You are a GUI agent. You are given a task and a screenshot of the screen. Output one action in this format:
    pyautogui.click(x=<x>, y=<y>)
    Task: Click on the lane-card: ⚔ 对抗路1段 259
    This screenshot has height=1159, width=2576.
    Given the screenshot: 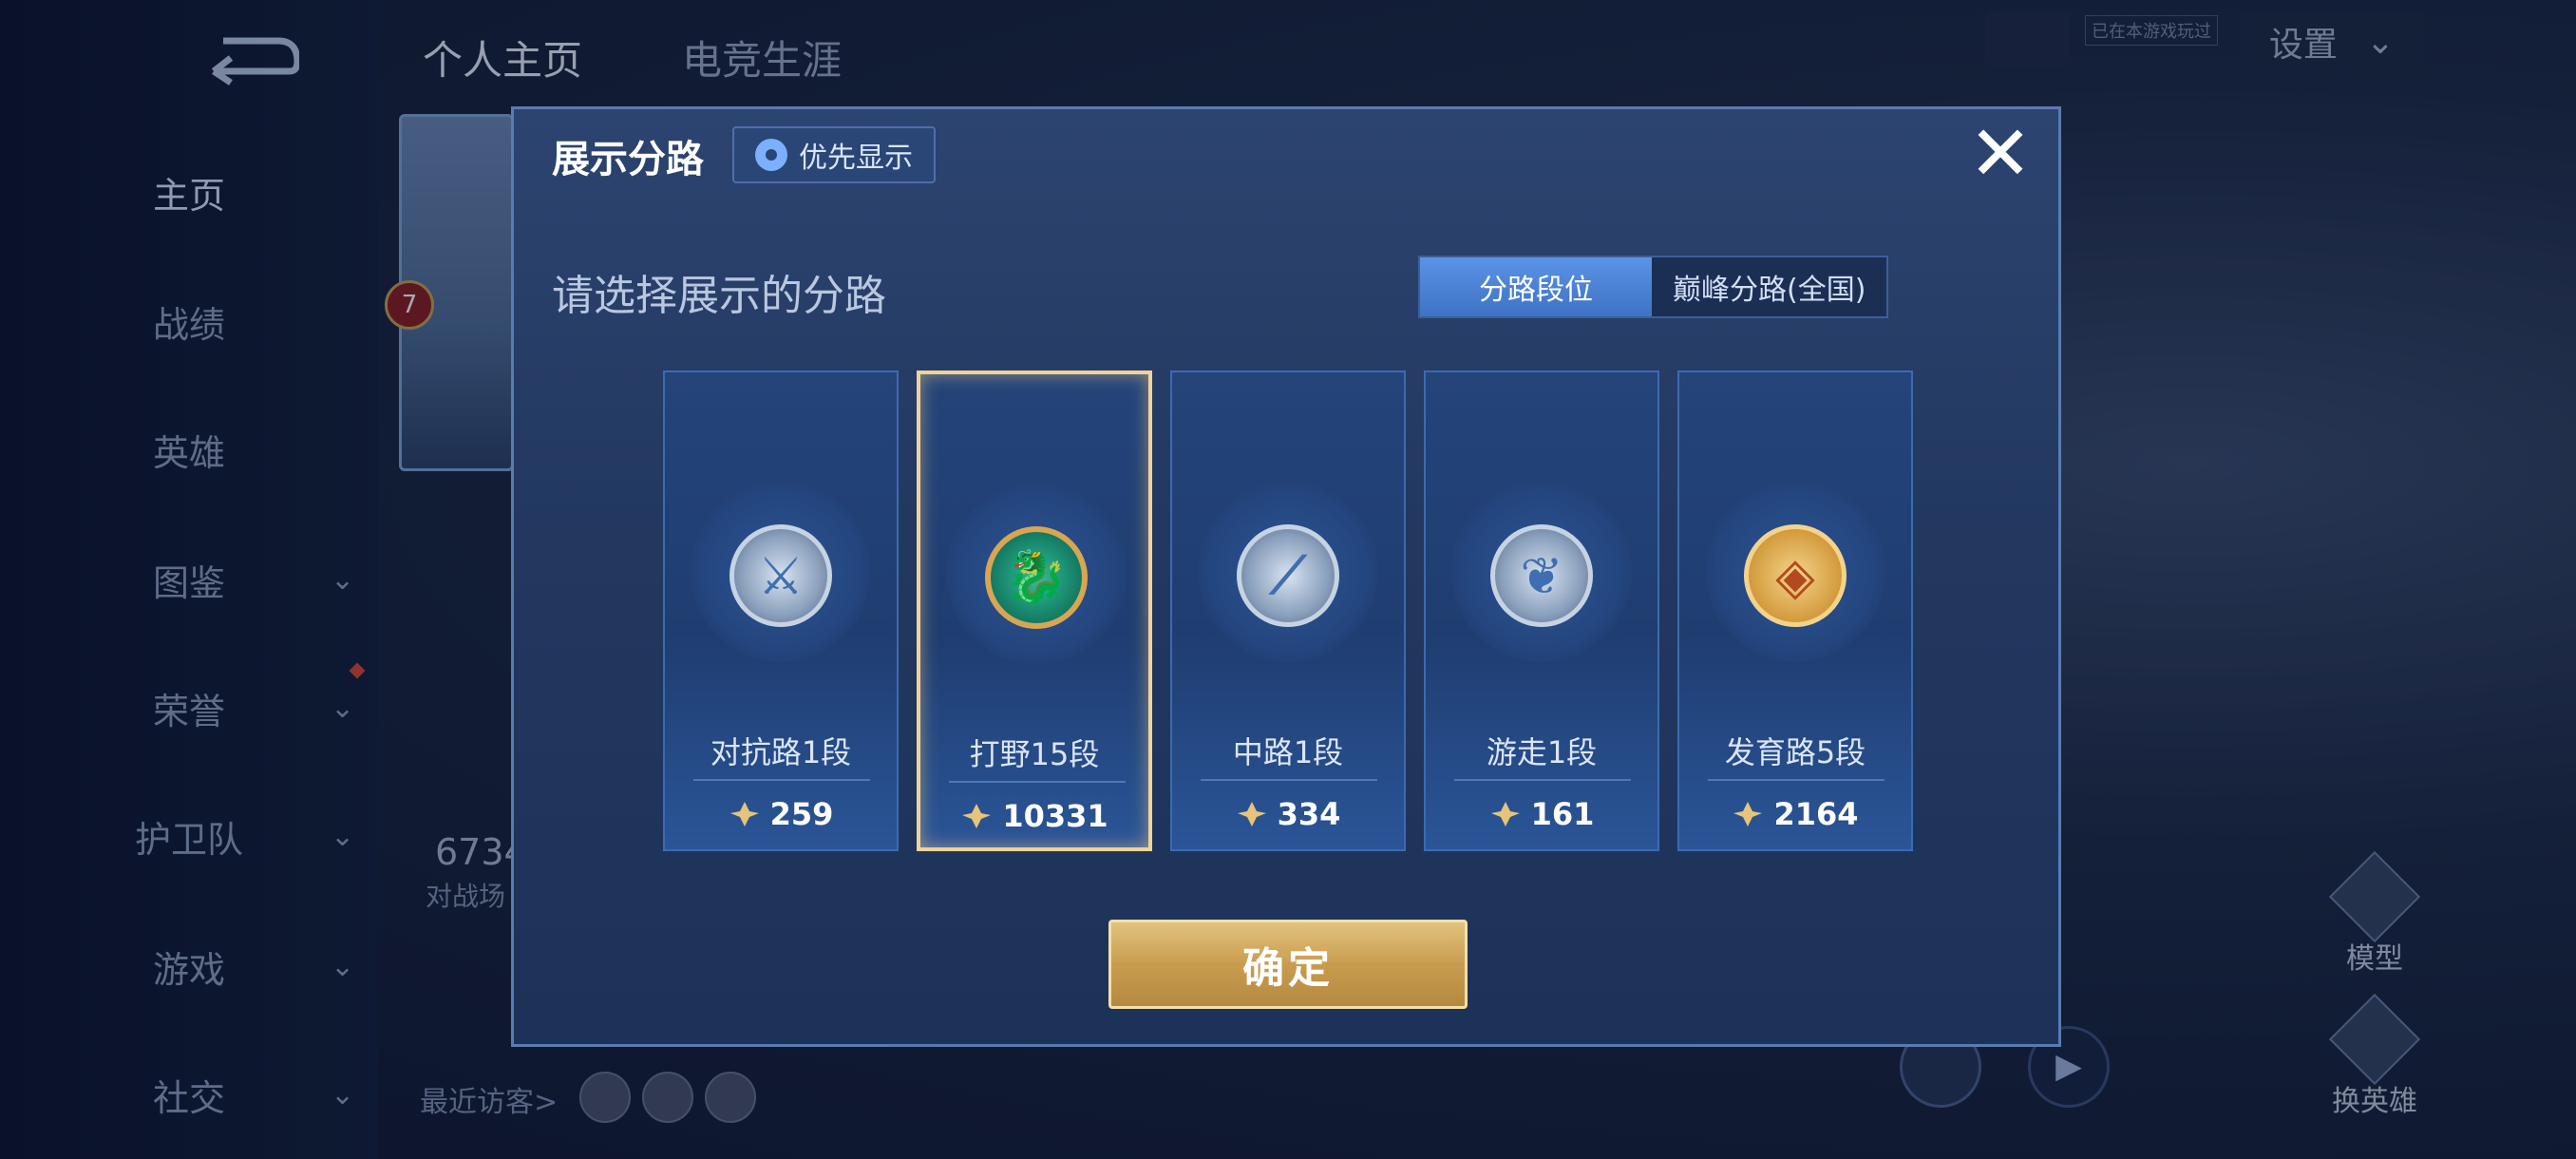 What is the action you would take?
    pyautogui.click(x=781, y=610)
    